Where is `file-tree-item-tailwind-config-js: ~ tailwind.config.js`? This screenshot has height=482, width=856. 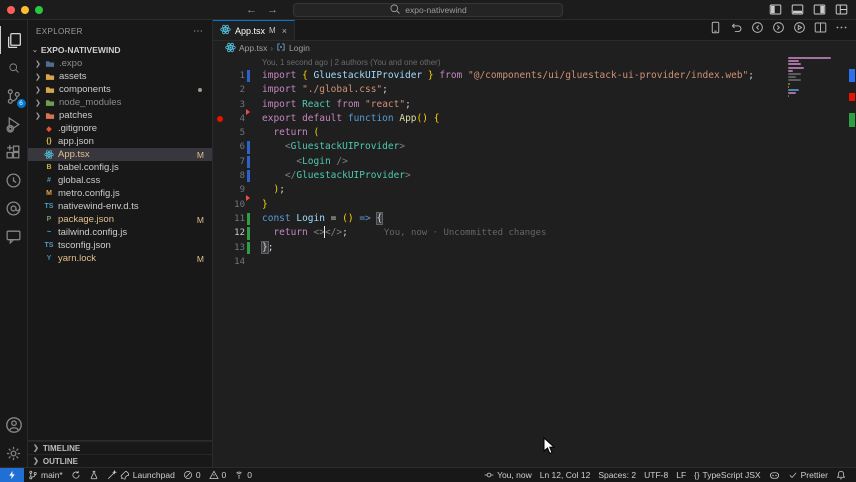
file-tree-item-tailwind-config-js: ~ tailwind.config.js is located at coordinates (120, 232).